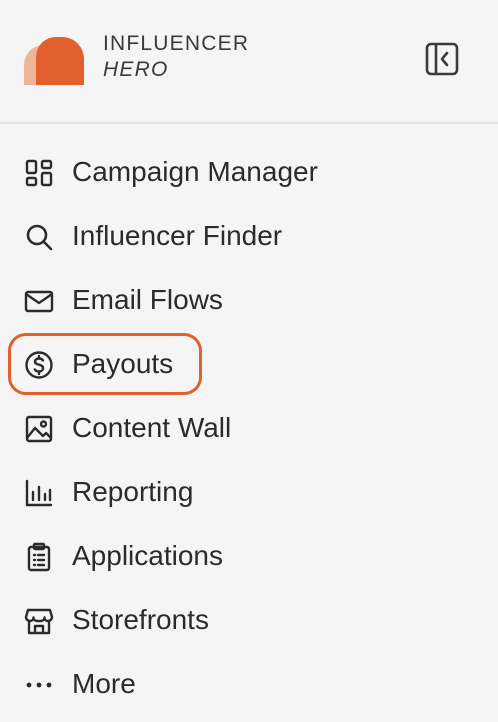 The image size is (498, 722). What do you see at coordinates (136, 69) in the screenshot?
I see `brand-name-line2: HERO` at bounding box center [136, 69].